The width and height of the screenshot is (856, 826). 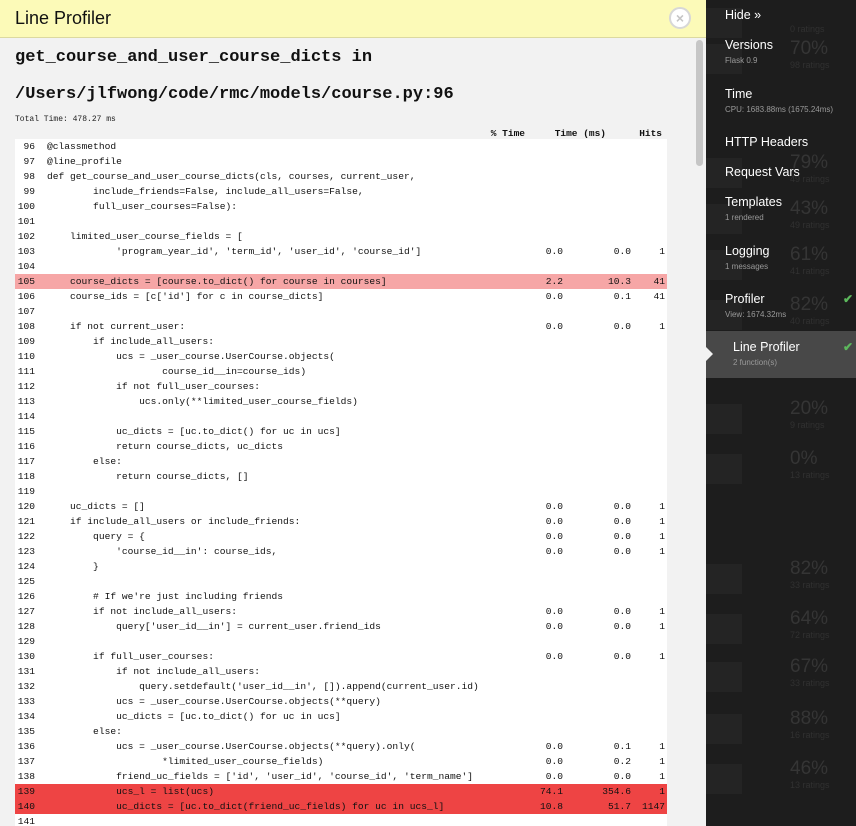 What do you see at coordinates (804, 458) in the screenshot?
I see `ghost-rating-pct: 0%` at bounding box center [804, 458].